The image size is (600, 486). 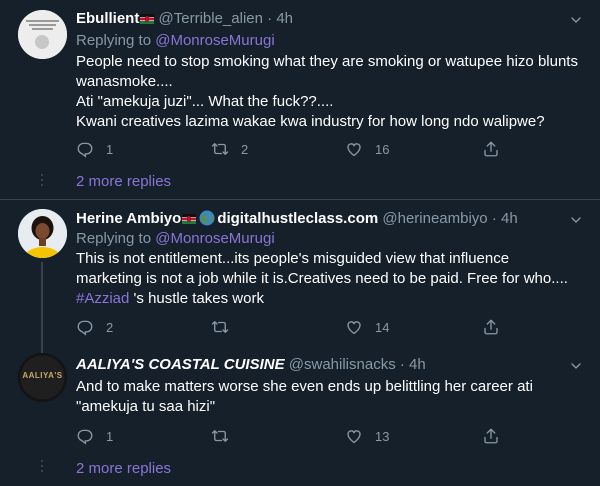 What do you see at coordinates (107, 18) in the screenshot?
I see `display-name: Ebullient` at bounding box center [107, 18].